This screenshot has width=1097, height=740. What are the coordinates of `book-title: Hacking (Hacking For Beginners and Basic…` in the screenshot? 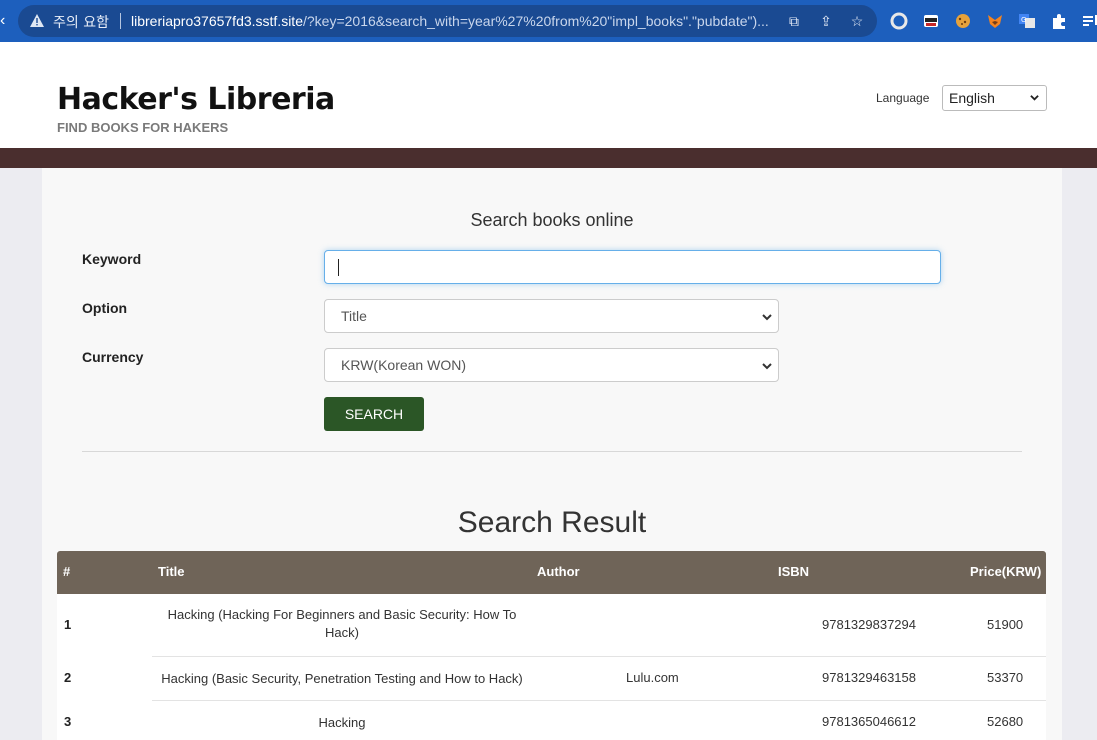 It's located at (342, 623).